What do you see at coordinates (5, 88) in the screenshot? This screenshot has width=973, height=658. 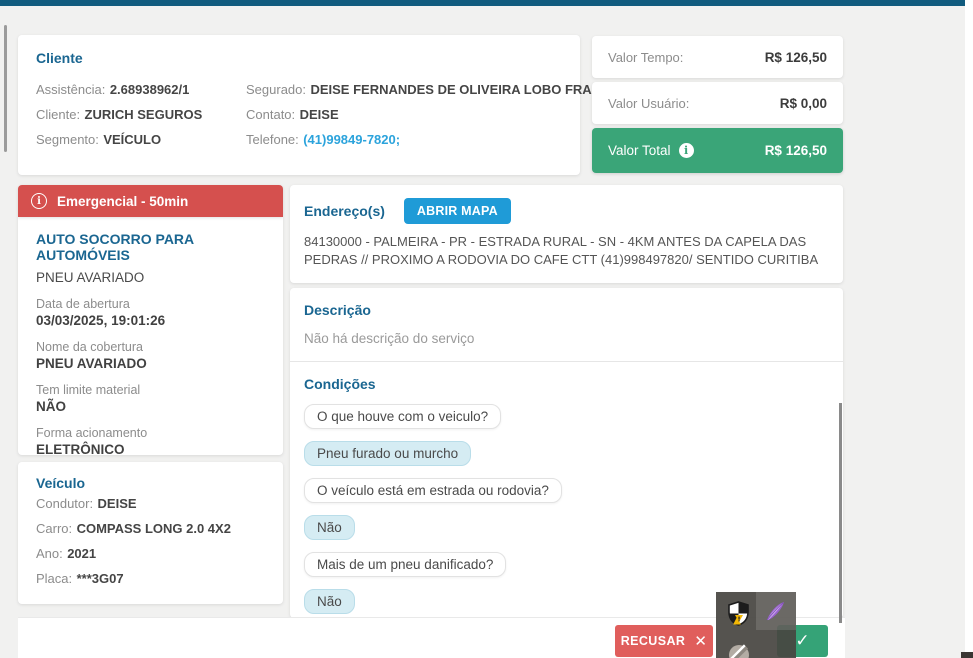 I see `left-scrollbar-thumb` at bounding box center [5, 88].